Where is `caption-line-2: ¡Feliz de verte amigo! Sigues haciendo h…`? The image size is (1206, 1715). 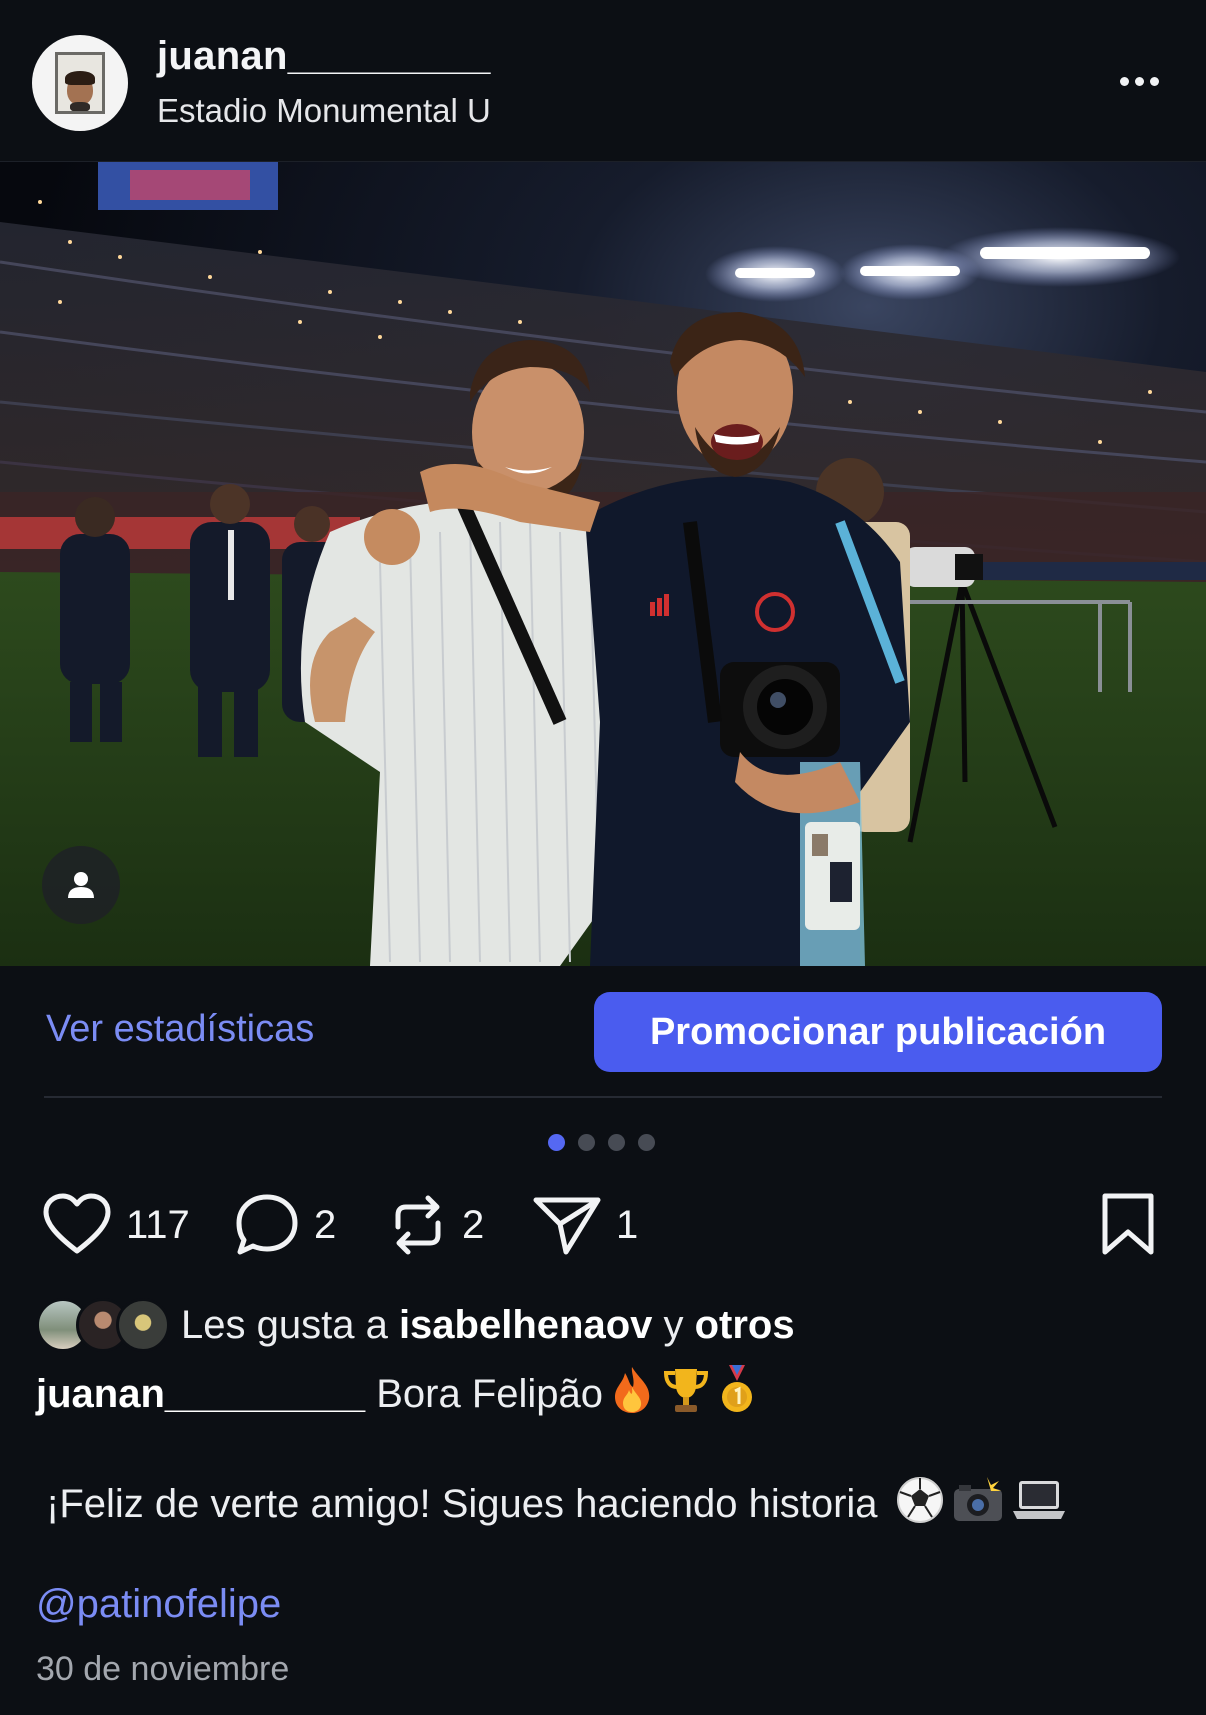 caption-line-2: ¡Feliz de verte amigo! Sigues haciendo h… is located at coordinates (556, 1501).